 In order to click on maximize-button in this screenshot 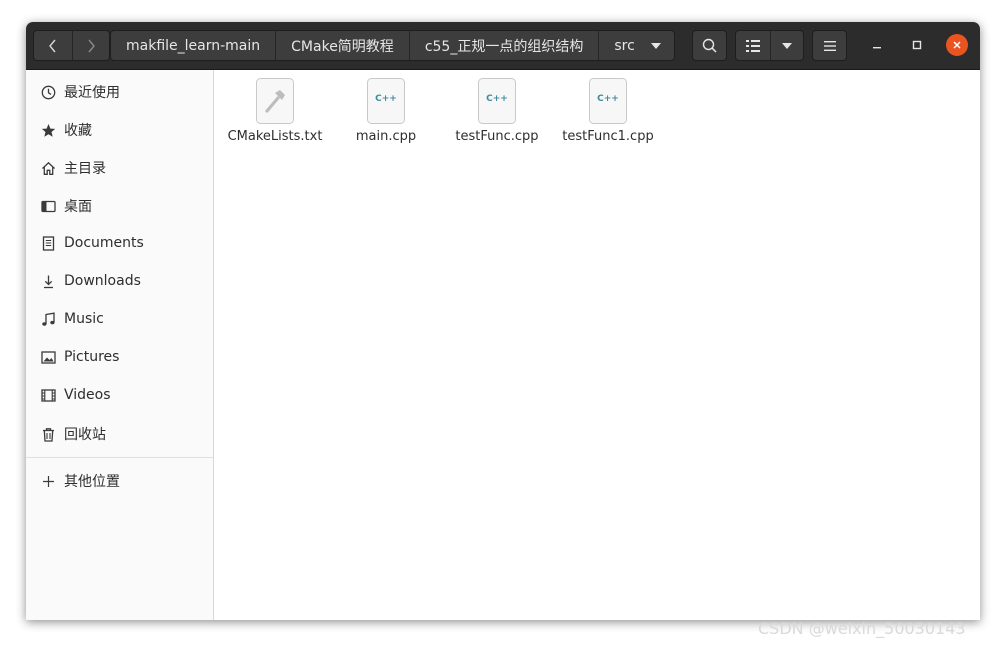, I will do `click(917, 45)`.